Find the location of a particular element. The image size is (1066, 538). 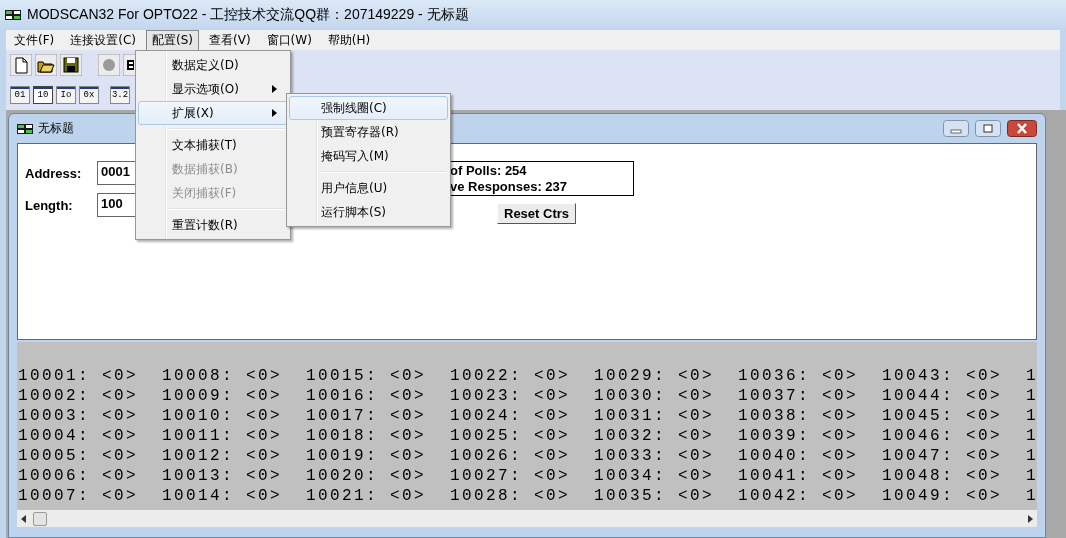

menu-item: 文件(F) is located at coordinates (34, 40).